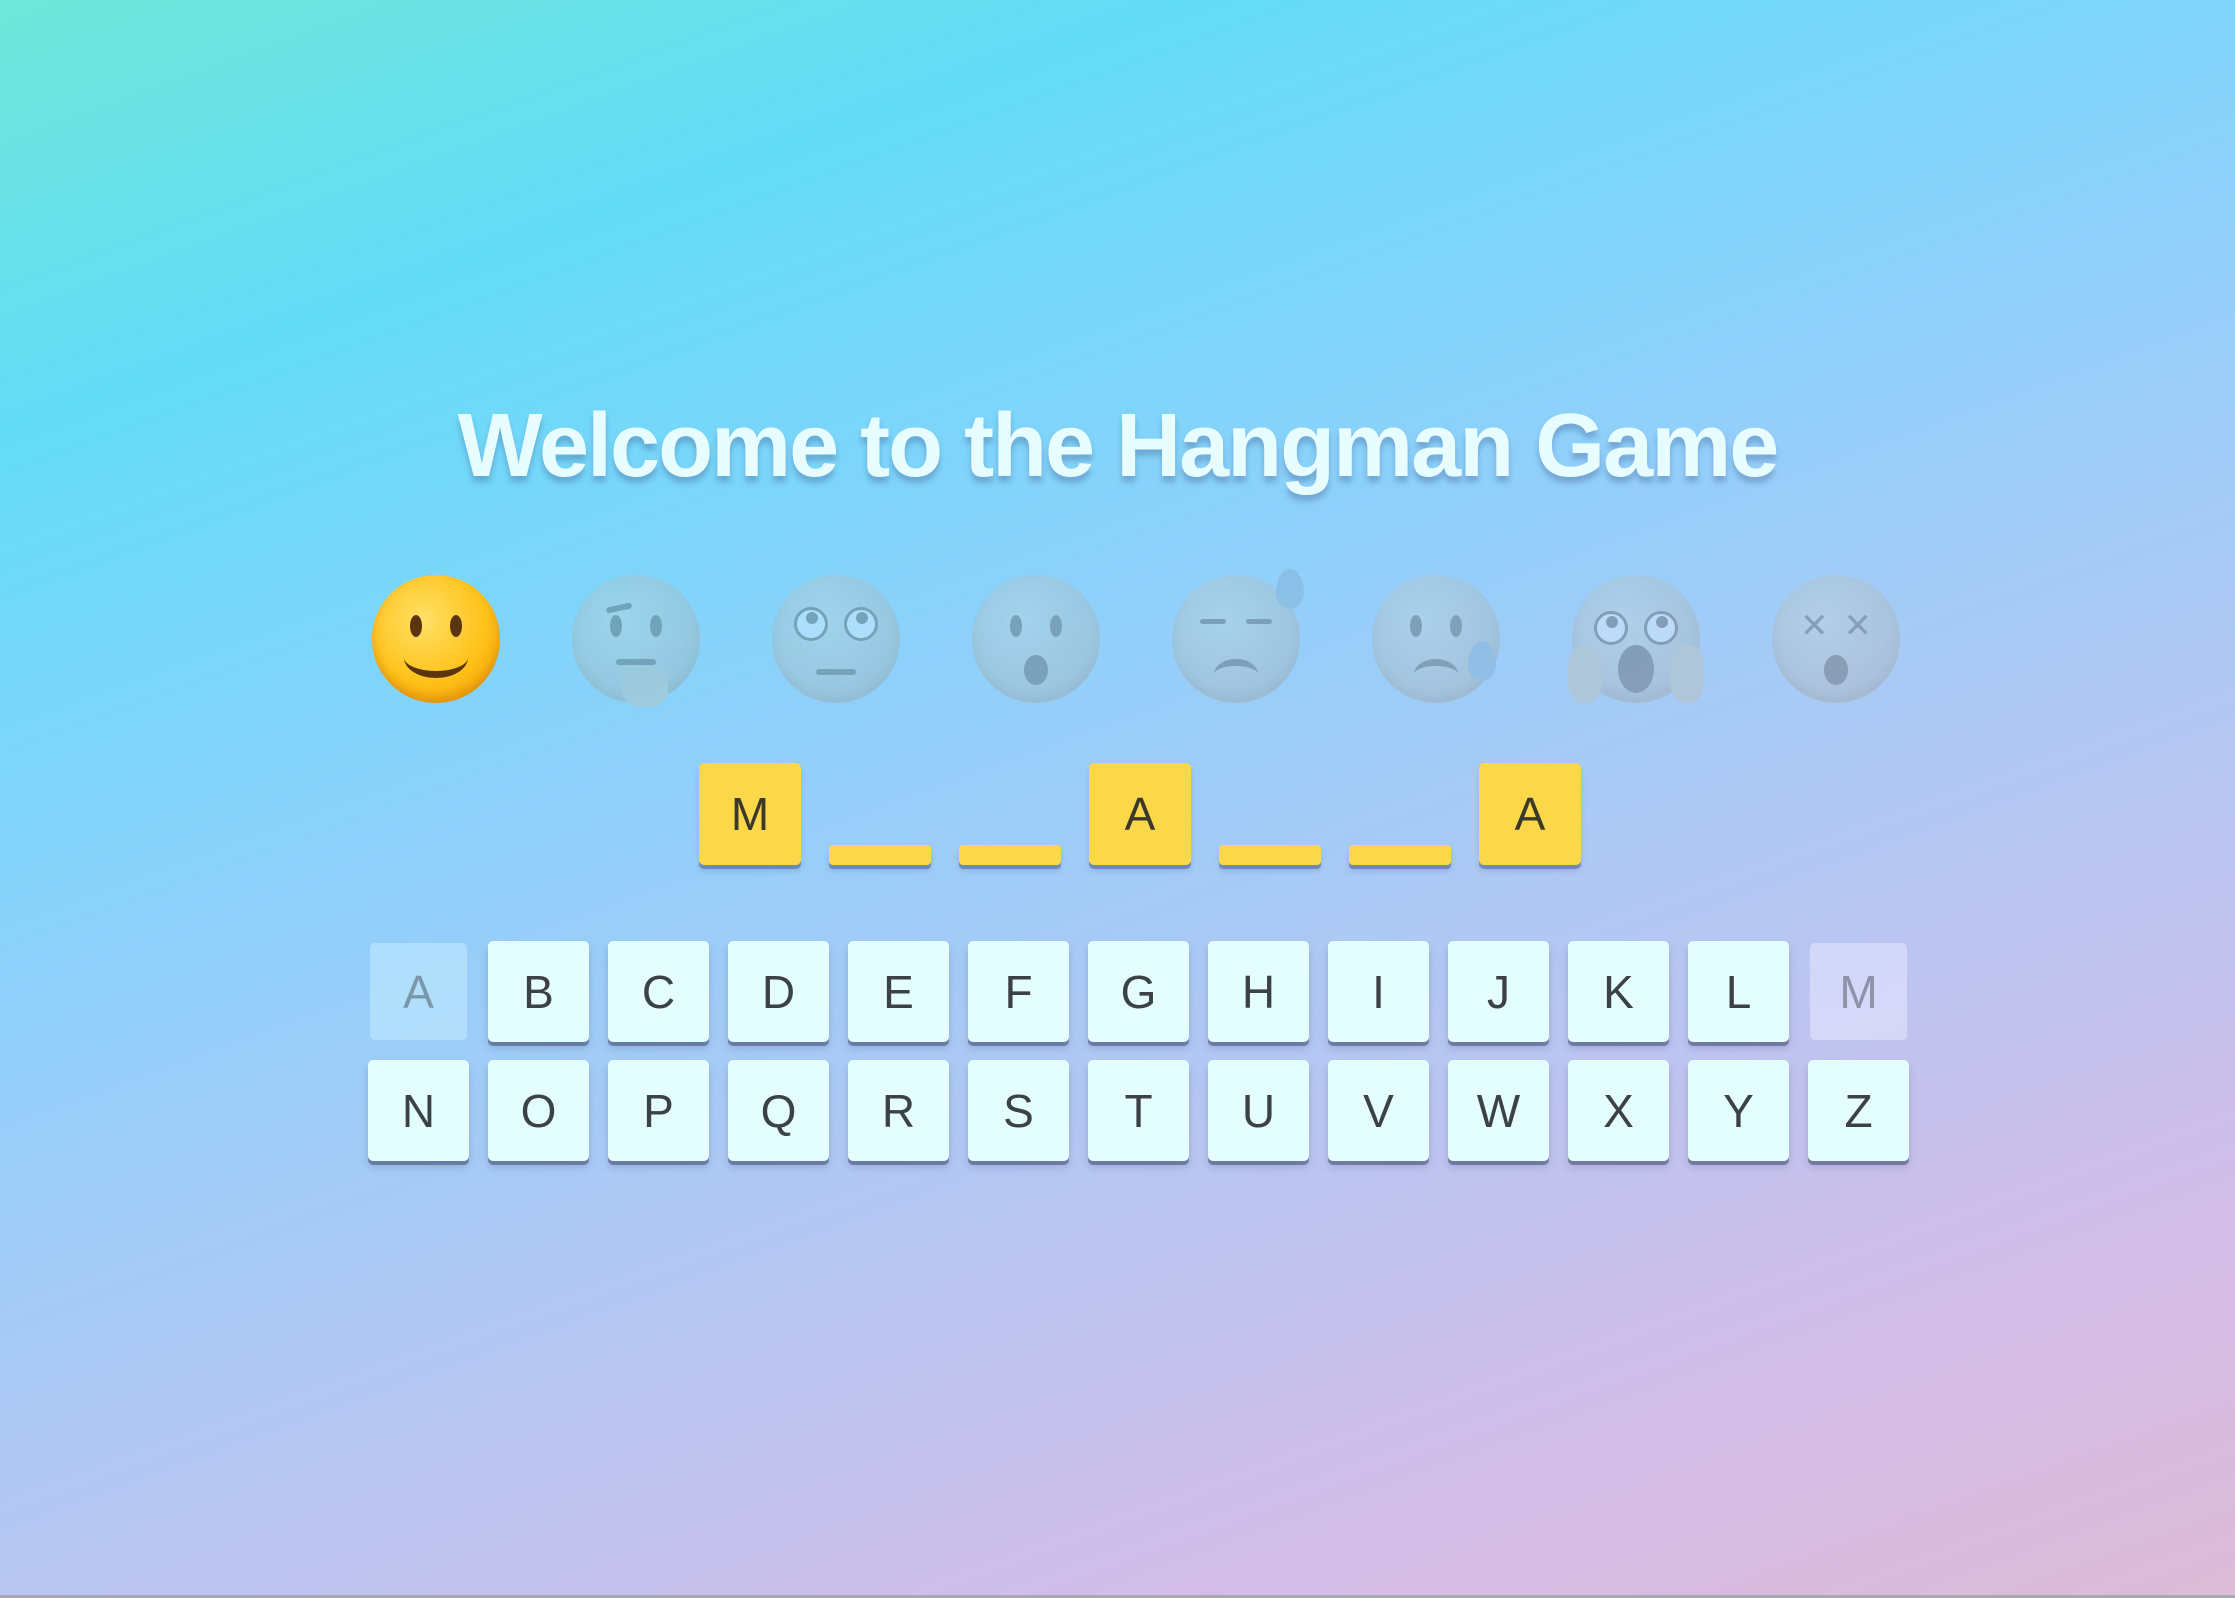  I want to click on emoji-progress: ✕ ✕, so click(1136, 638).